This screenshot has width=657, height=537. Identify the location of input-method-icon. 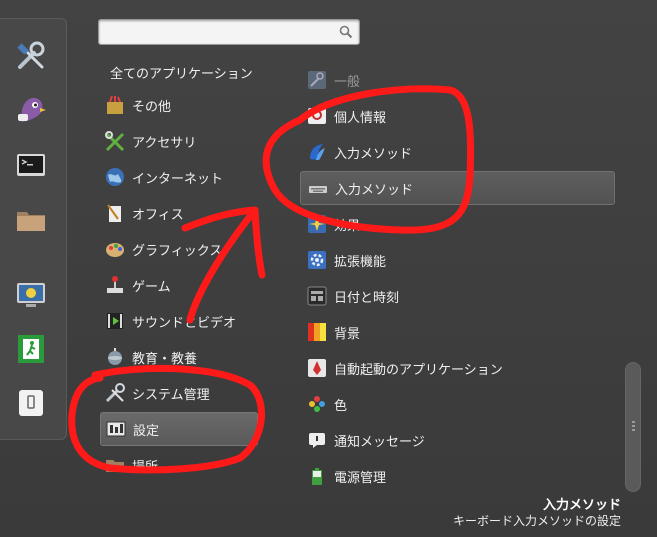
(317, 152).